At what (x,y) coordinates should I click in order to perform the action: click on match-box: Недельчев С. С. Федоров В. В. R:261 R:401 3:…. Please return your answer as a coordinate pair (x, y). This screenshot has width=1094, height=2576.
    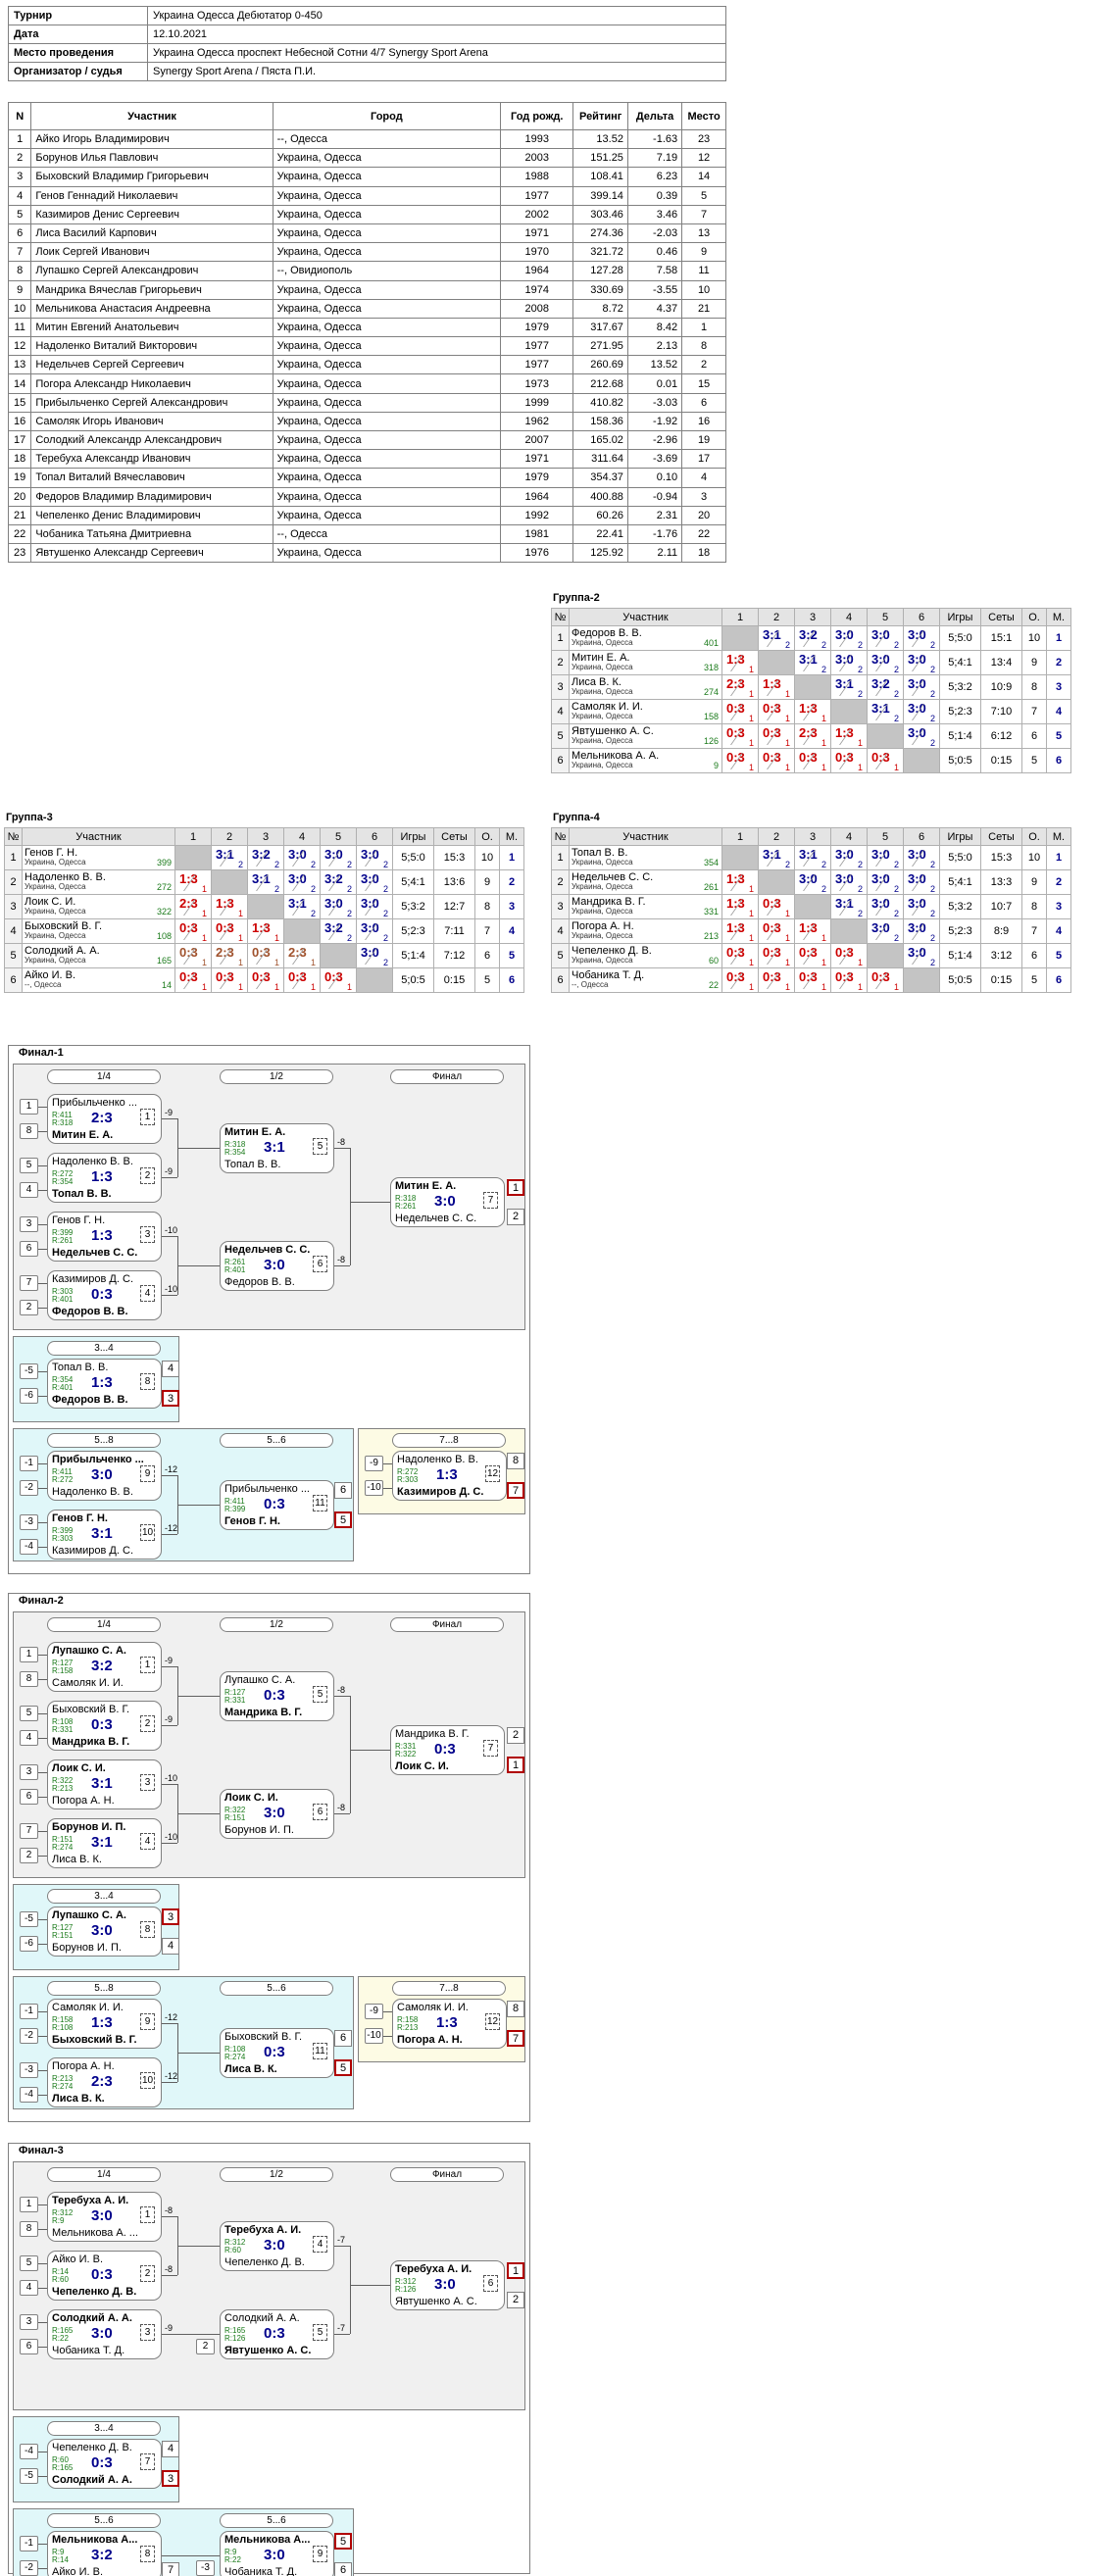
    Looking at the image, I should click on (277, 1266).